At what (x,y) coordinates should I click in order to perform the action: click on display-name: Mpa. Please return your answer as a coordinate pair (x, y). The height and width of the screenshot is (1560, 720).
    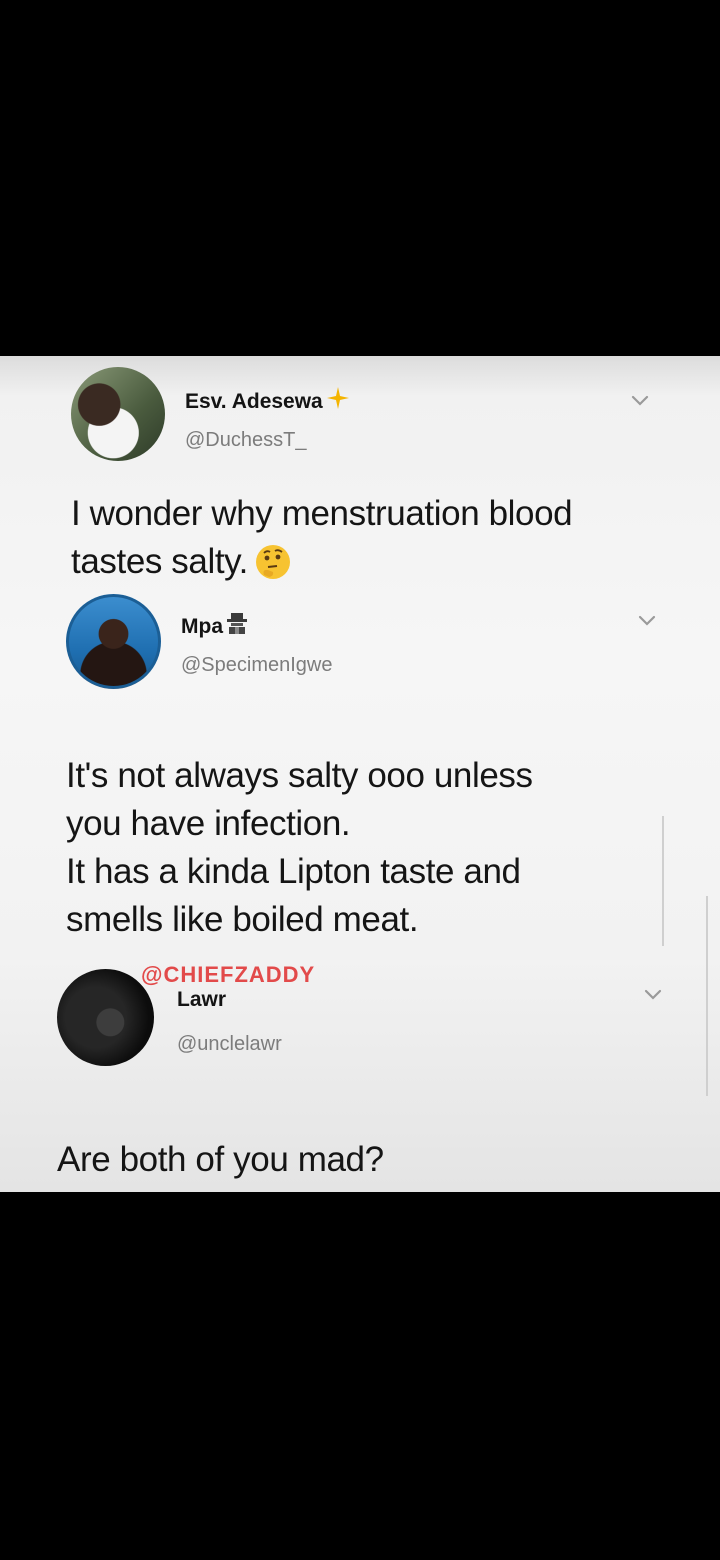
    Looking at the image, I should click on (214, 626).